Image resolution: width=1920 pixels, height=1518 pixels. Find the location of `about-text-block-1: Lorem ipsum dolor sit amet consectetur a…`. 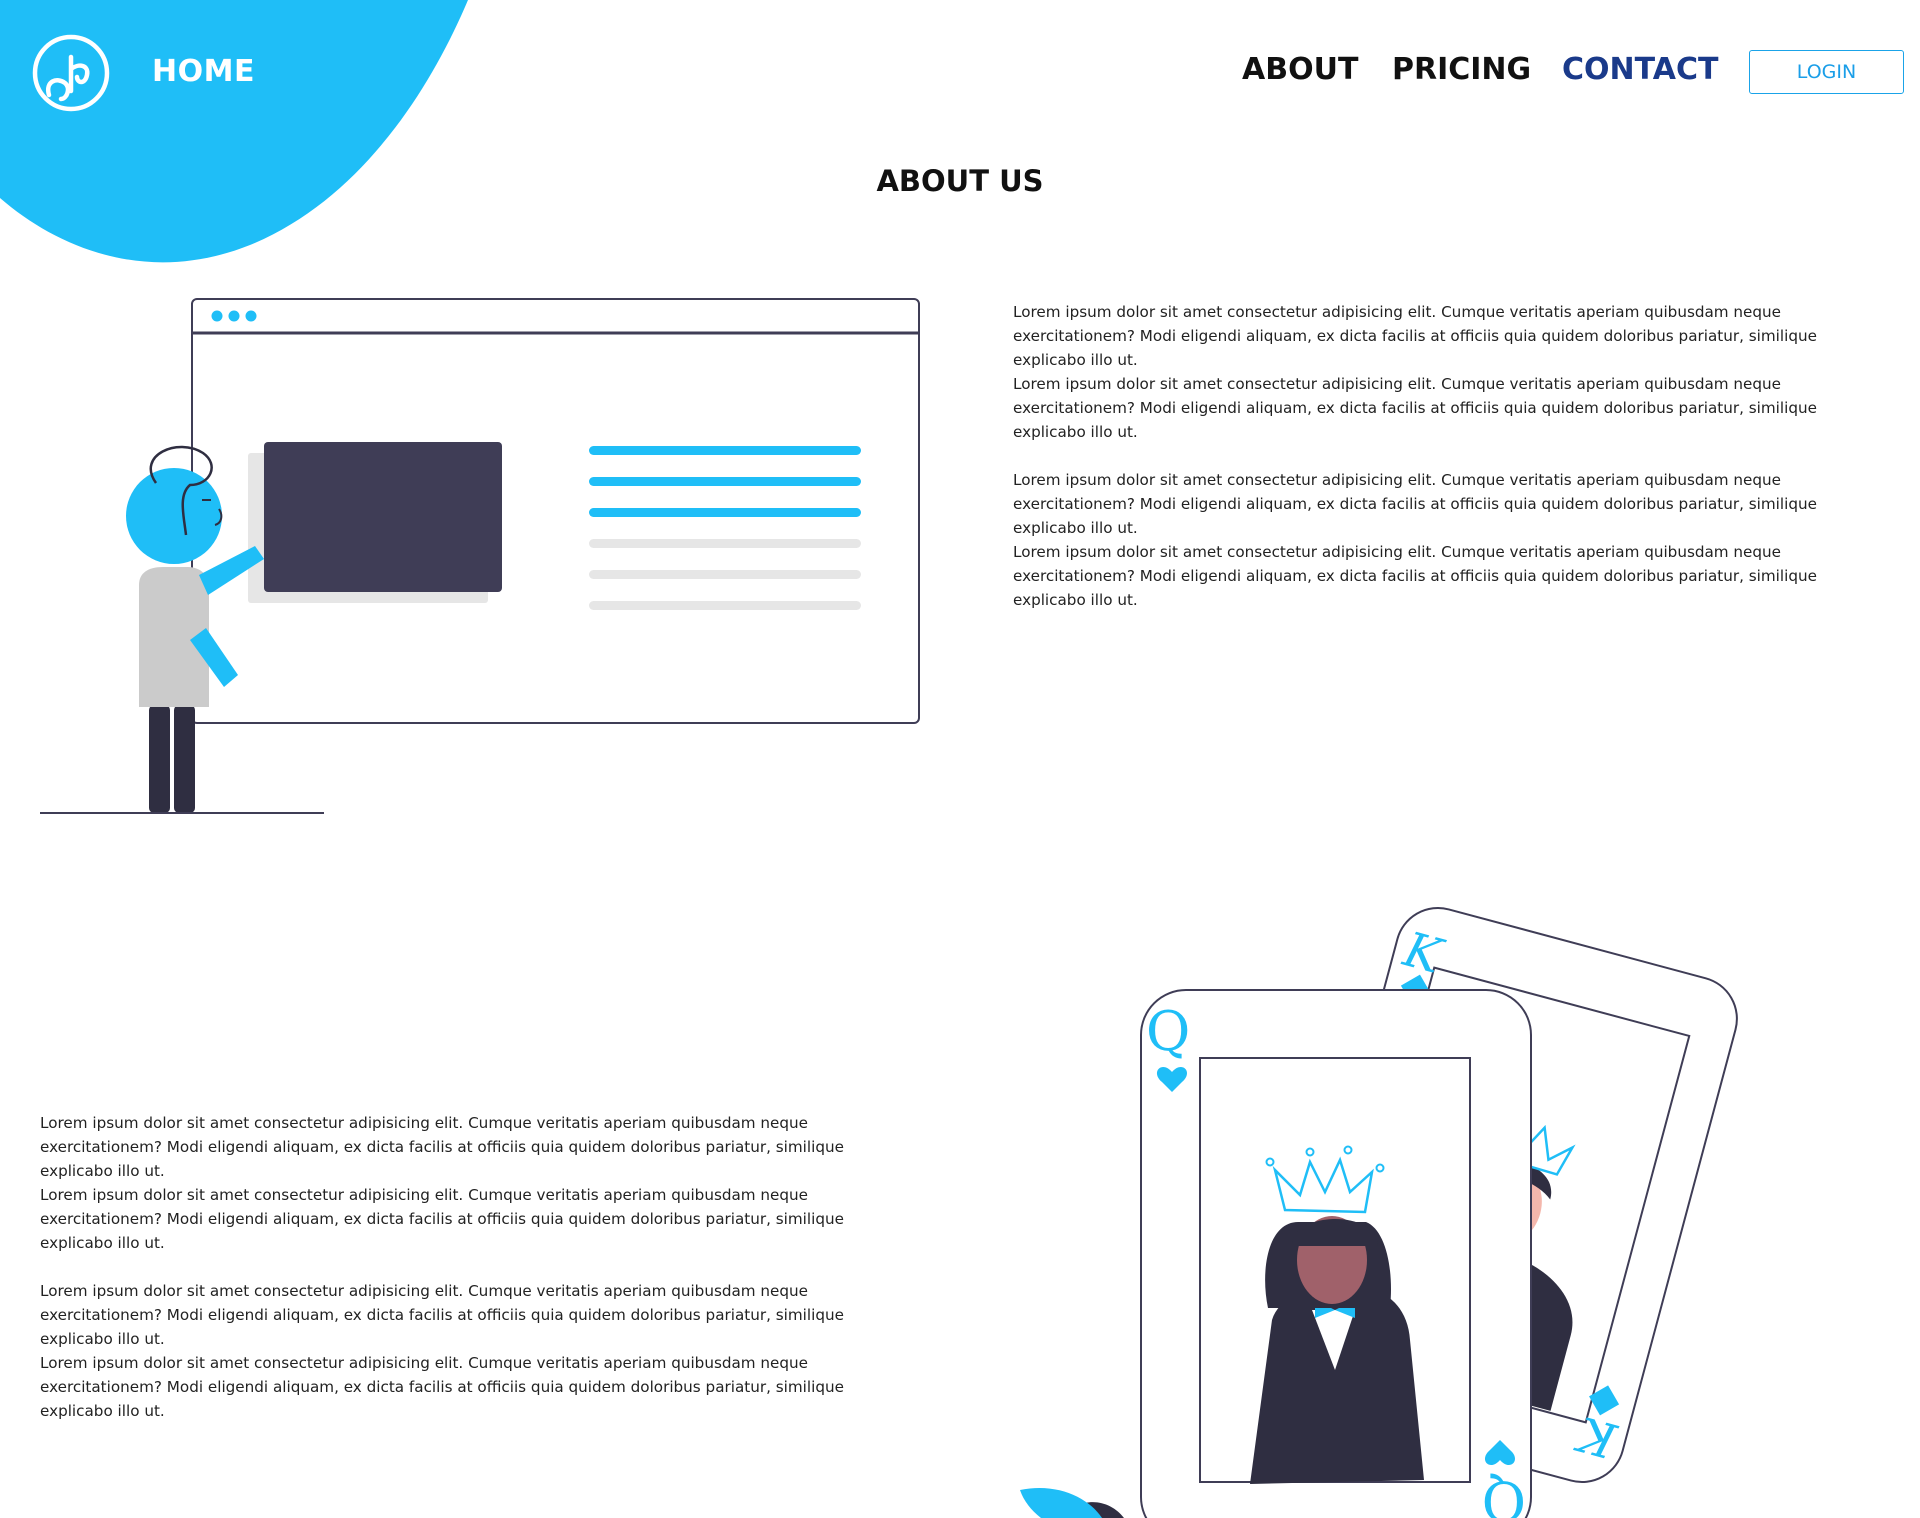

about-text-block-1: Lorem ipsum dolor sit amet consectetur a… is located at coordinates (1453, 456).